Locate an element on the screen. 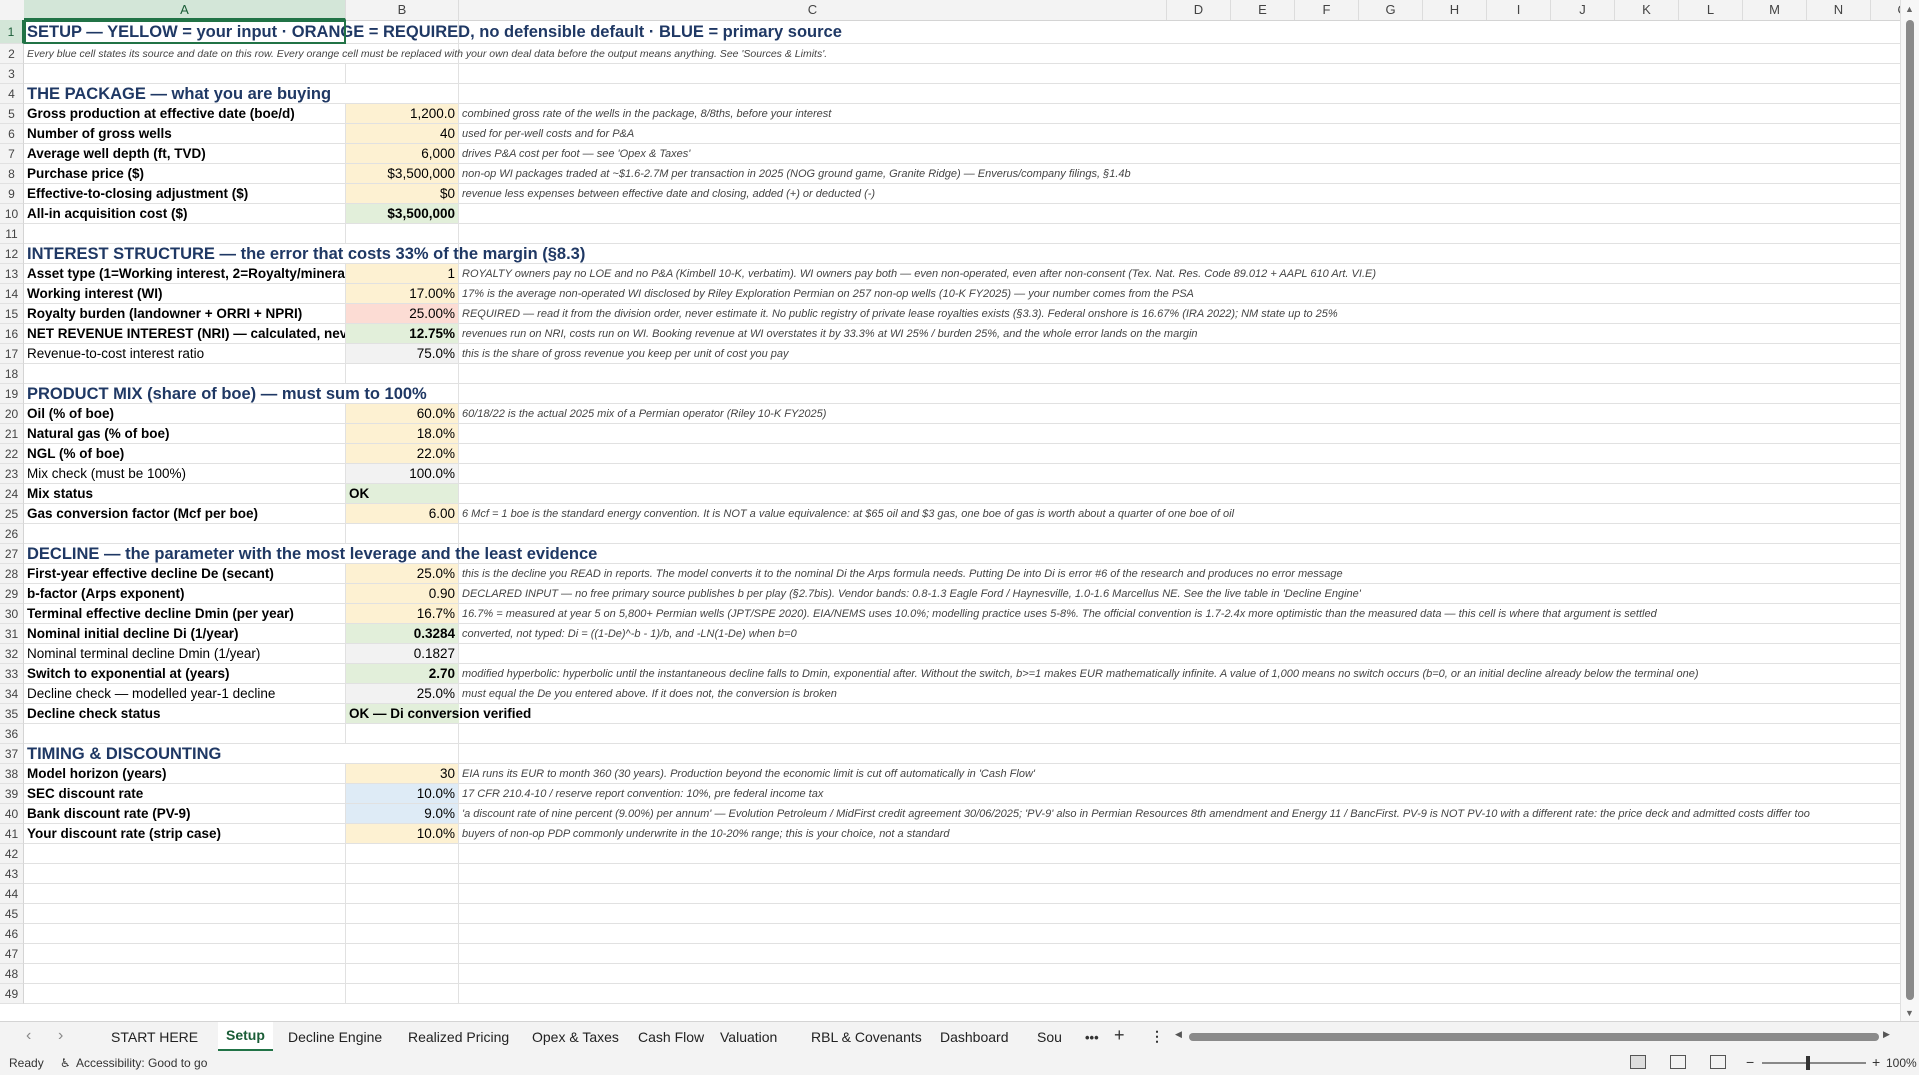 This screenshot has width=1919, height=1075. label-cell: b-factor (Arps exponent) is located at coordinates (185, 594).